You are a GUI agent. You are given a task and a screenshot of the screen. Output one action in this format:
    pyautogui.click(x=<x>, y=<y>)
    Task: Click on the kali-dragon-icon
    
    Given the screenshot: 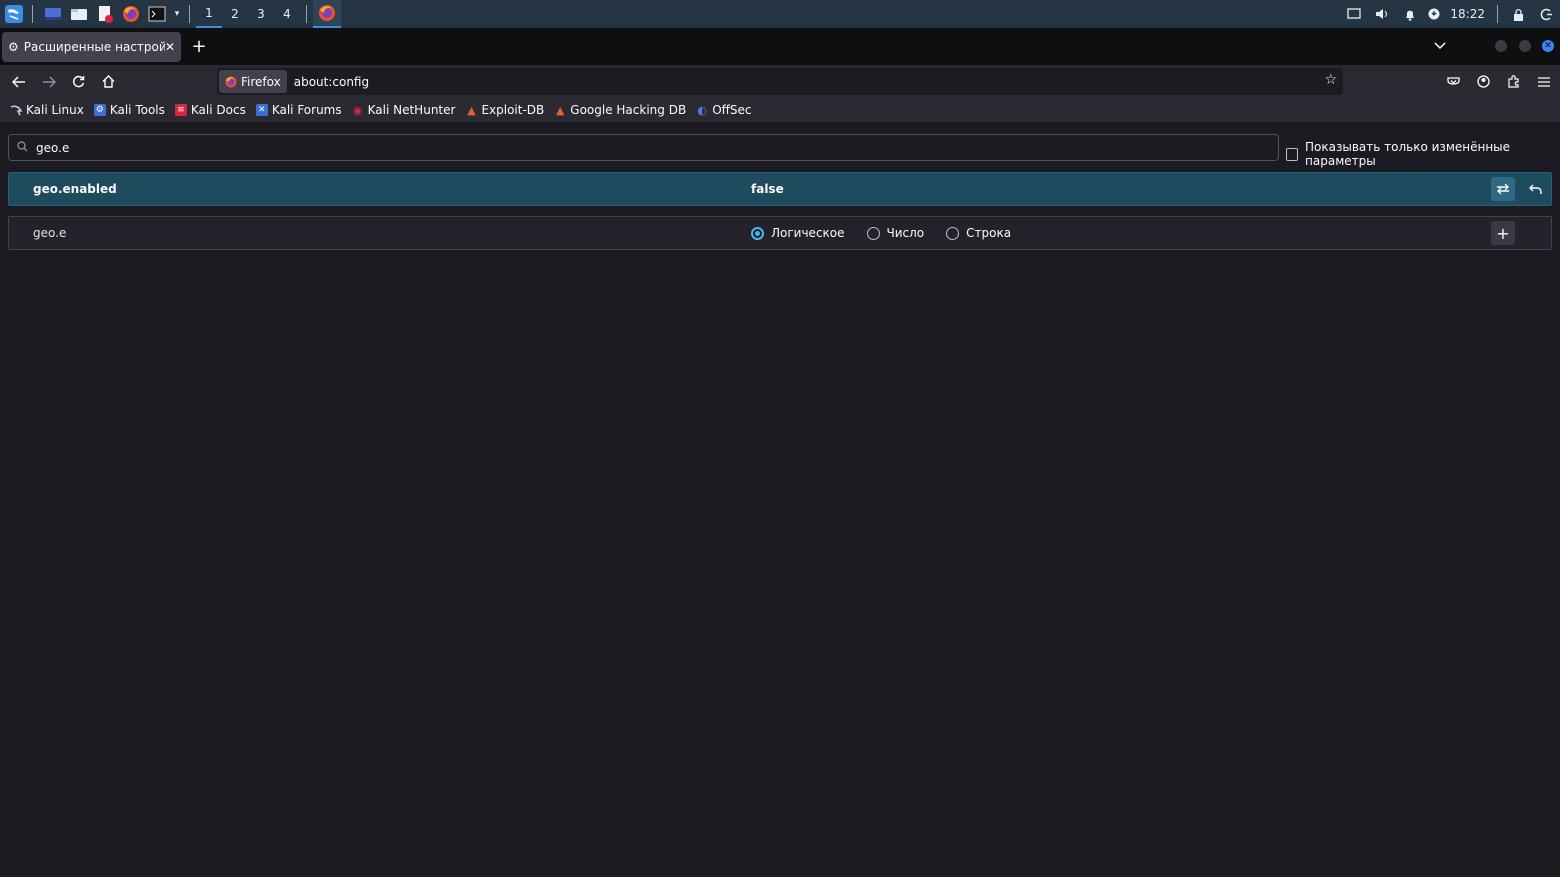 What is the action you would take?
    pyautogui.click(x=16, y=110)
    